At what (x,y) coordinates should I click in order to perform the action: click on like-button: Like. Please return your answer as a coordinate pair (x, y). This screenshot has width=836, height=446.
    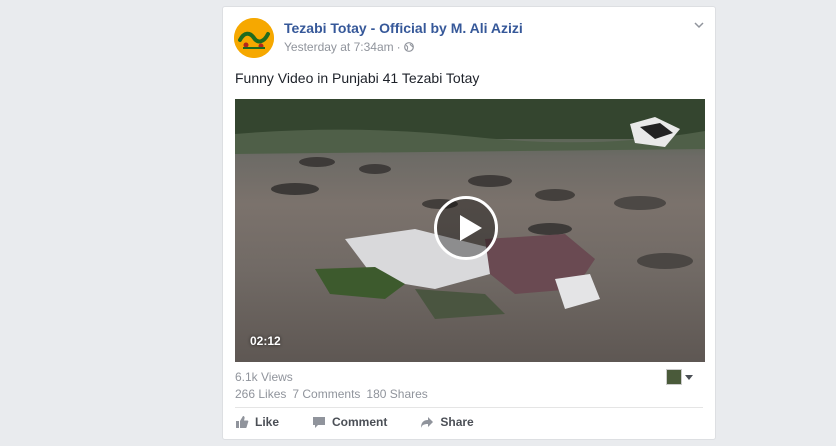
    Looking at the image, I should click on (257, 422).